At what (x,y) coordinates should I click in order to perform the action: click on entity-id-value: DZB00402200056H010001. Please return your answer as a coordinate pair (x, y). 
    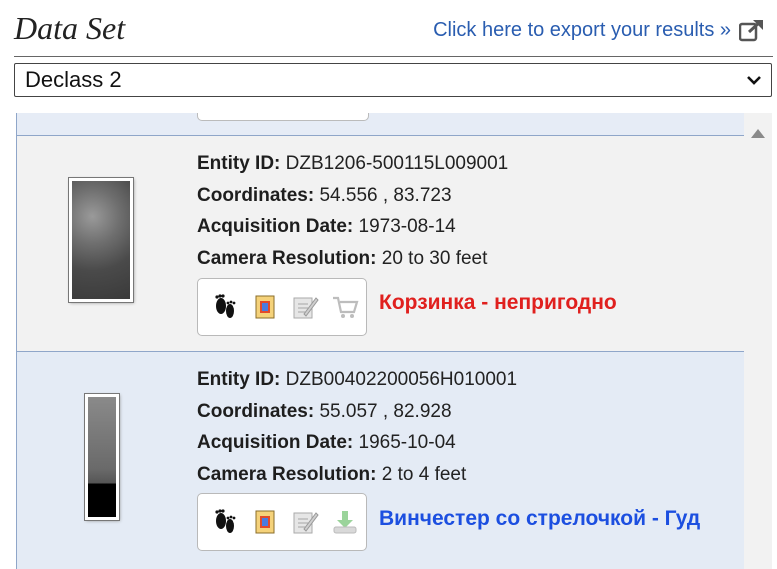
    Looking at the image, I should click on (401, 379).